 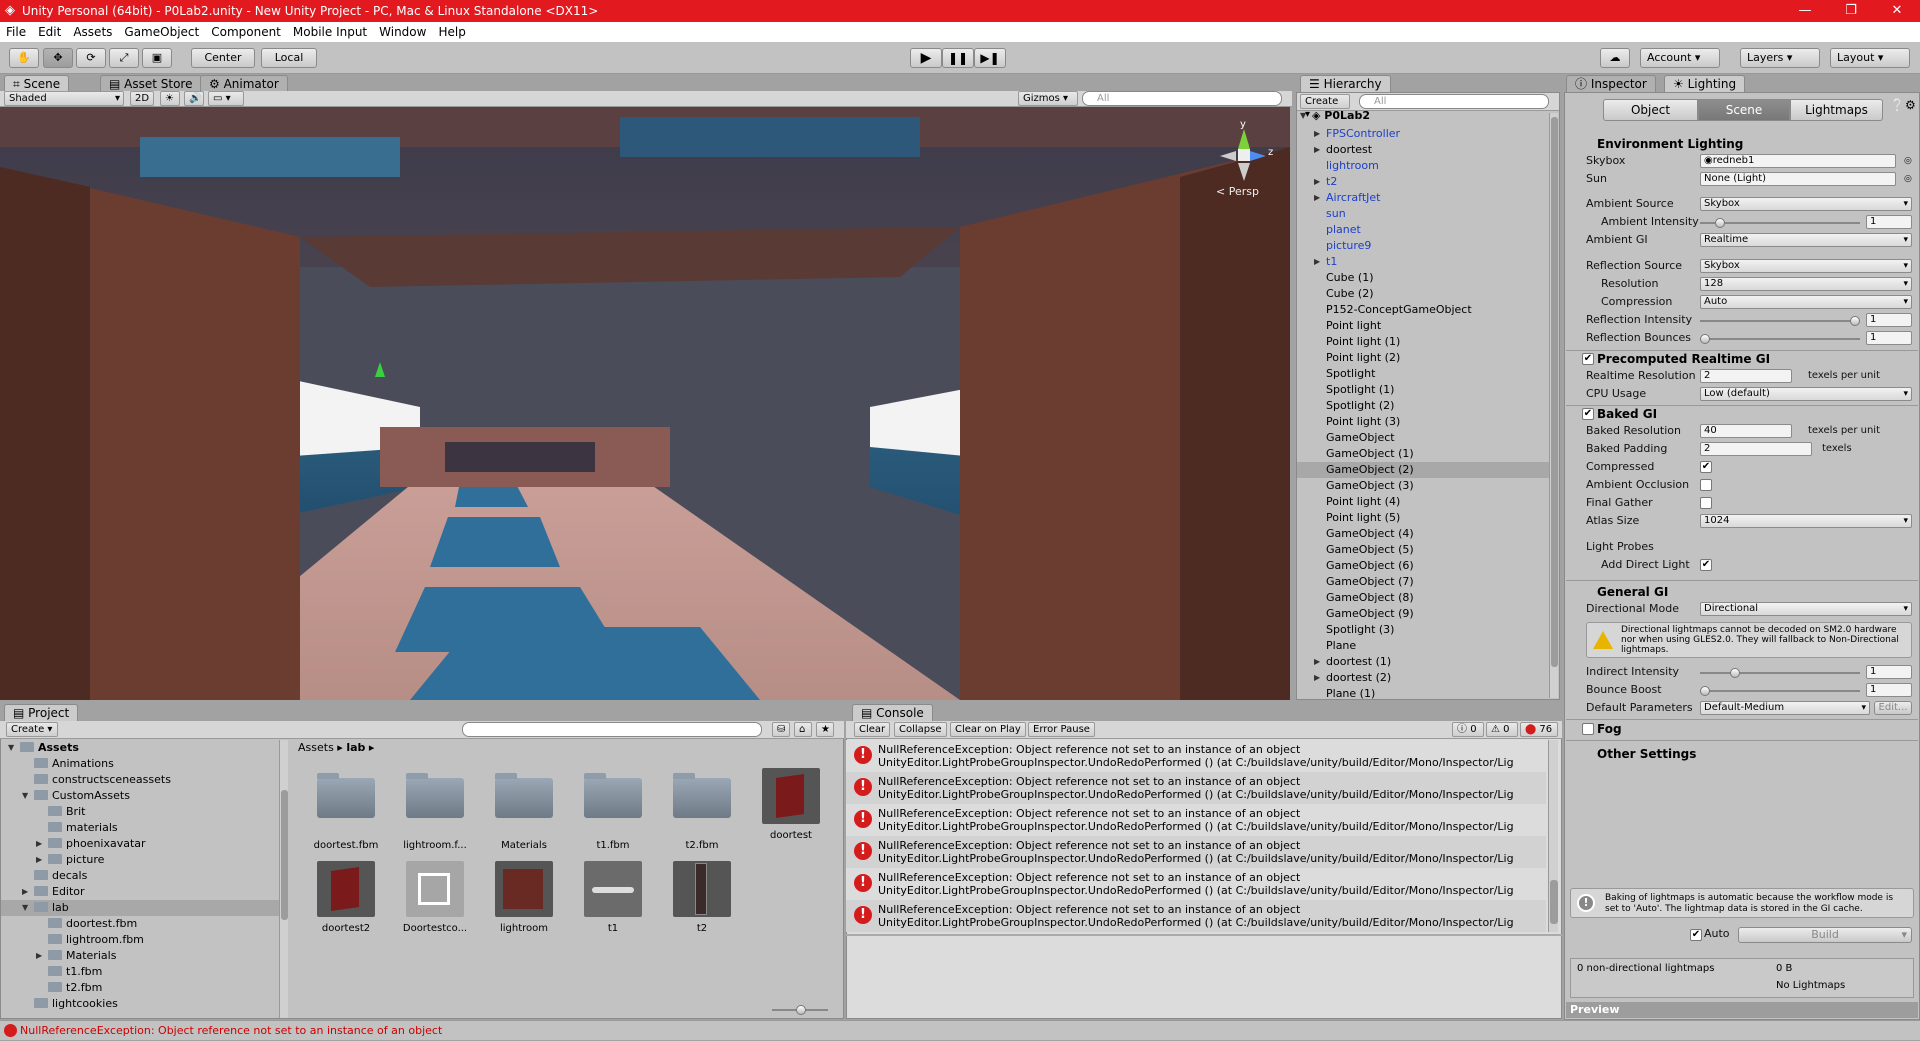 I want to click on realtime-resolution-field: 2, so click(x=1746, y=376).